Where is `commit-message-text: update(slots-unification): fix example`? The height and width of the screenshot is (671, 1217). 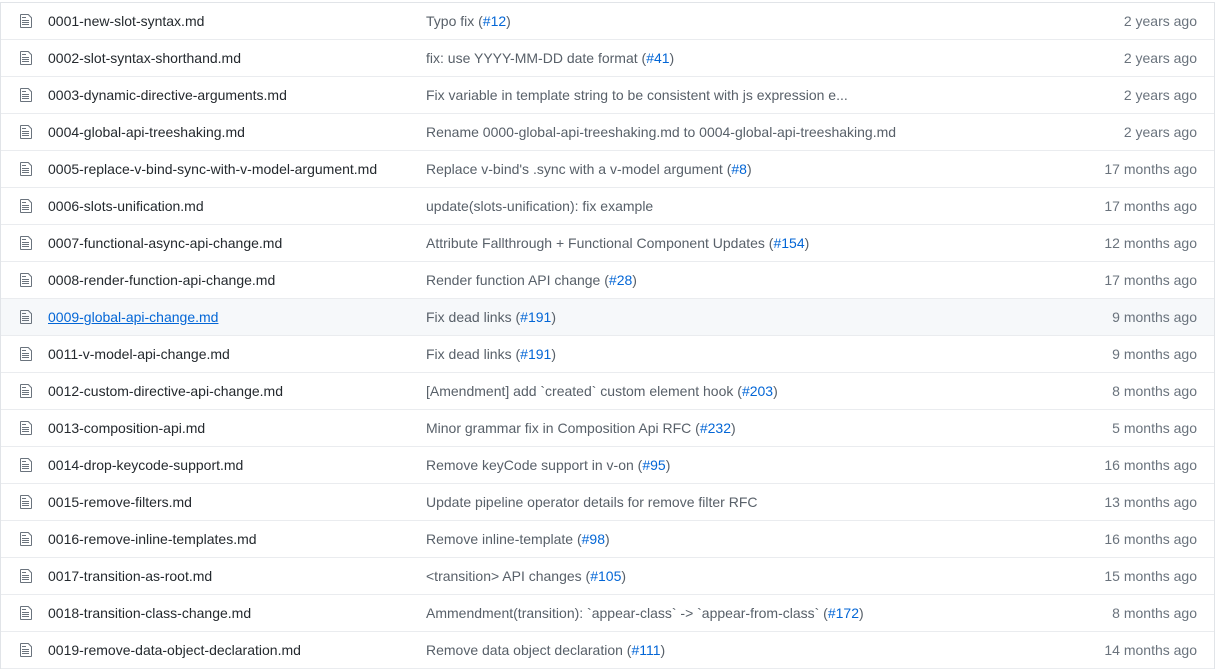 commit-message-text: update(slots-unification): fix example is located at coordinates (539, 206).